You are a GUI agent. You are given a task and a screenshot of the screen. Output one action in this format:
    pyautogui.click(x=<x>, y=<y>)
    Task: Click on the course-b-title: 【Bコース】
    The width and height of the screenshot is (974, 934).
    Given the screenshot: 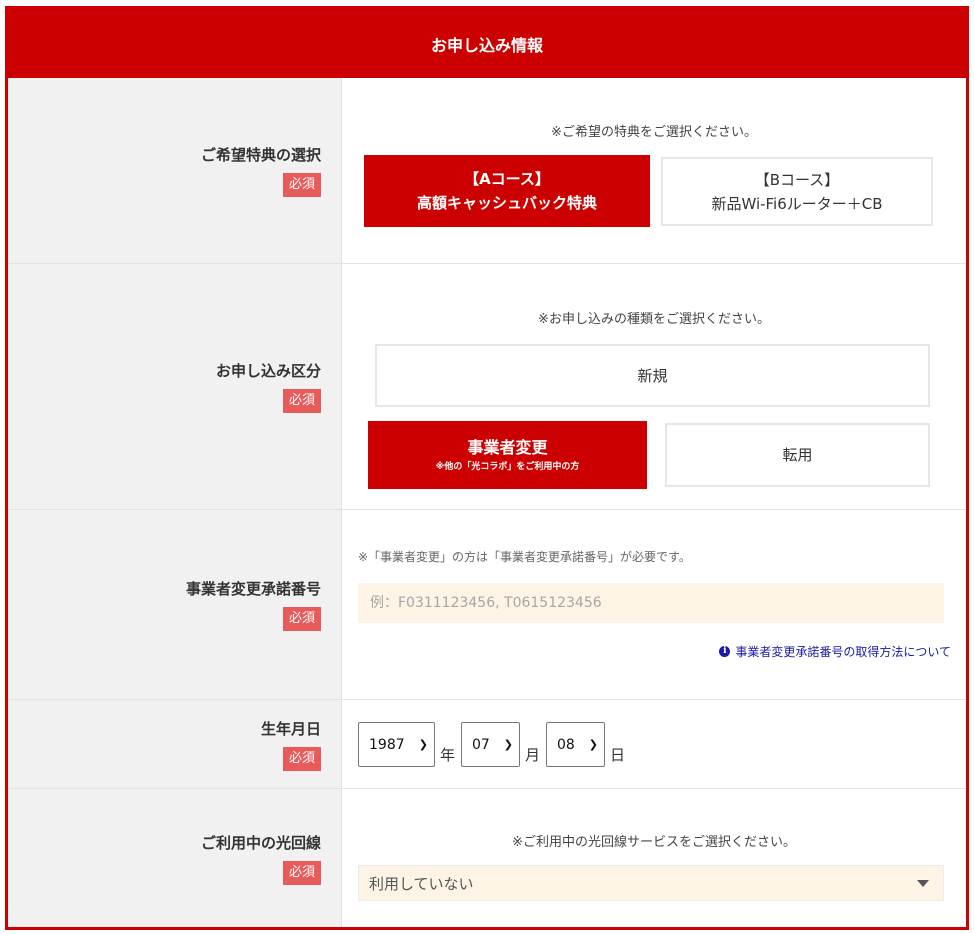 What is the action you would take?
    pyautogui.click(x=797, y=179)
    